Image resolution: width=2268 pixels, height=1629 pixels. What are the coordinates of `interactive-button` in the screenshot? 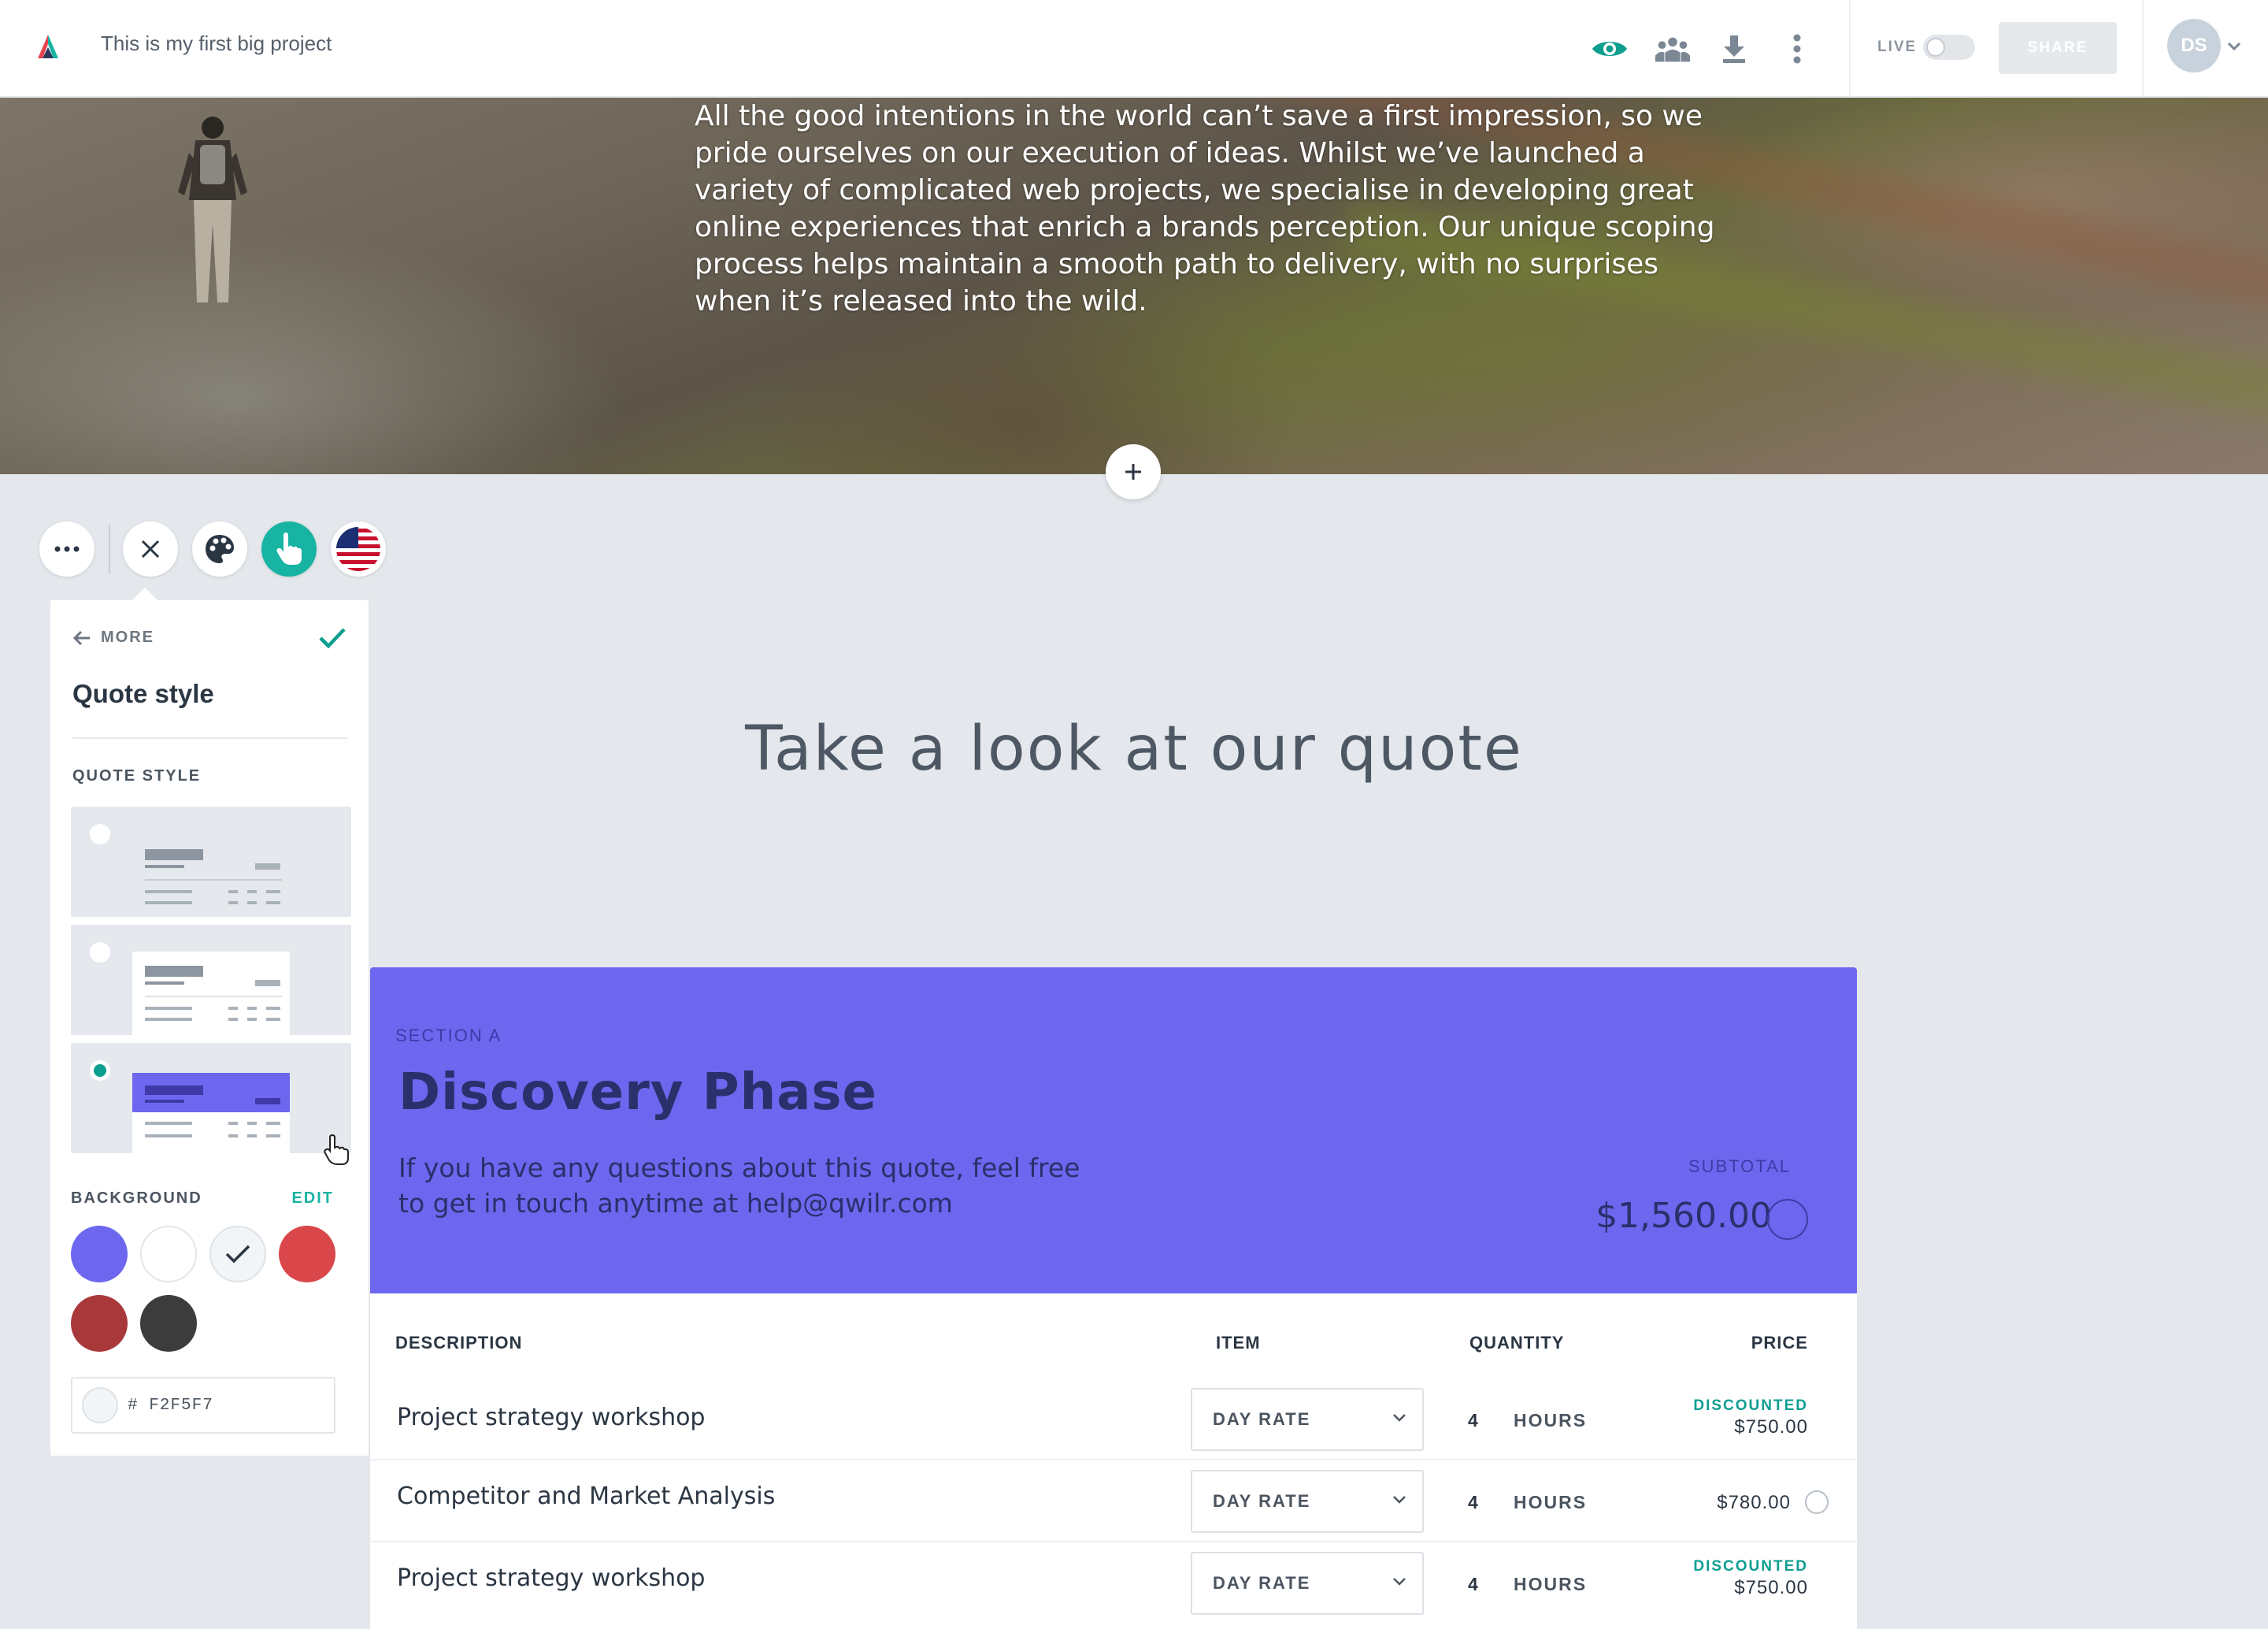 It's located at (289, 549).